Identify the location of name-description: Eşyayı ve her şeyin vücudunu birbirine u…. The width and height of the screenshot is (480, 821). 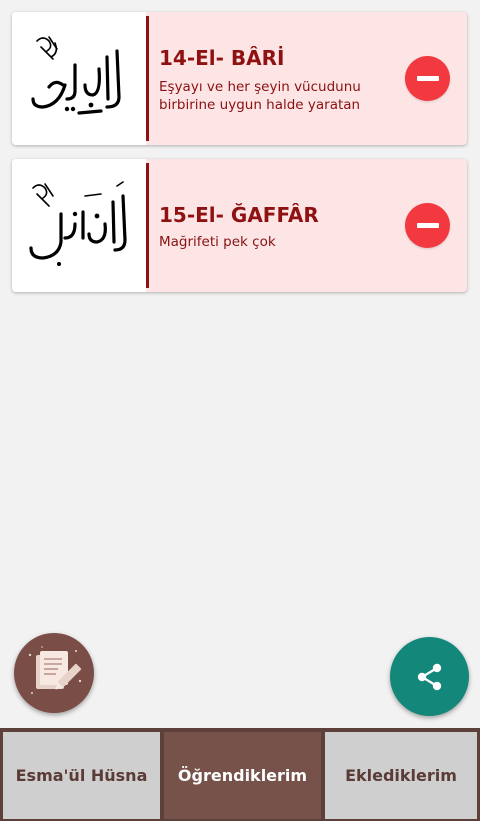
(260, 96).